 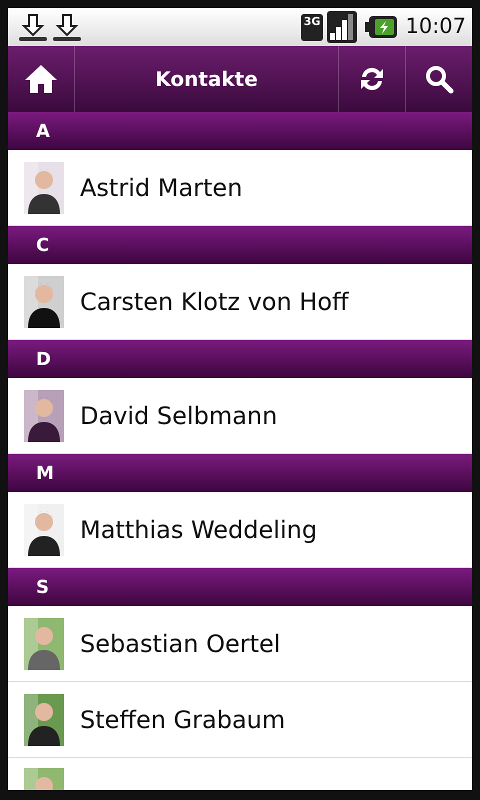 I want to click on section-header: C, so click(x=240, y=245).